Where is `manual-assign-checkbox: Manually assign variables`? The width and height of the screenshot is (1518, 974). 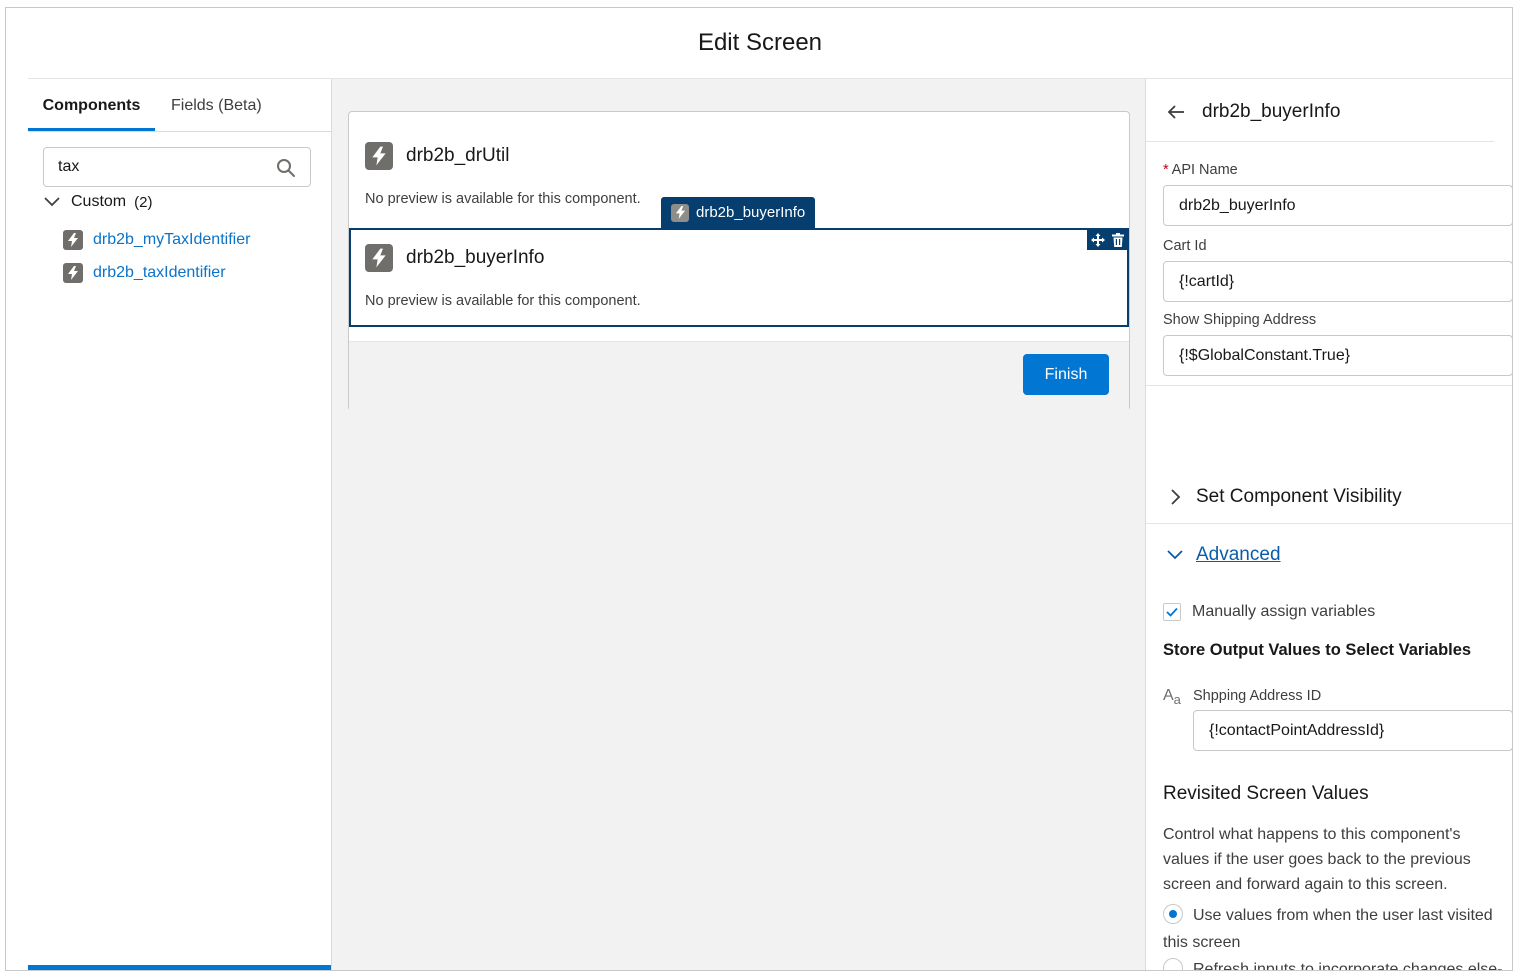
manual-assign-checkbox: Manually assign variables is located at coordinates (1269, 612).